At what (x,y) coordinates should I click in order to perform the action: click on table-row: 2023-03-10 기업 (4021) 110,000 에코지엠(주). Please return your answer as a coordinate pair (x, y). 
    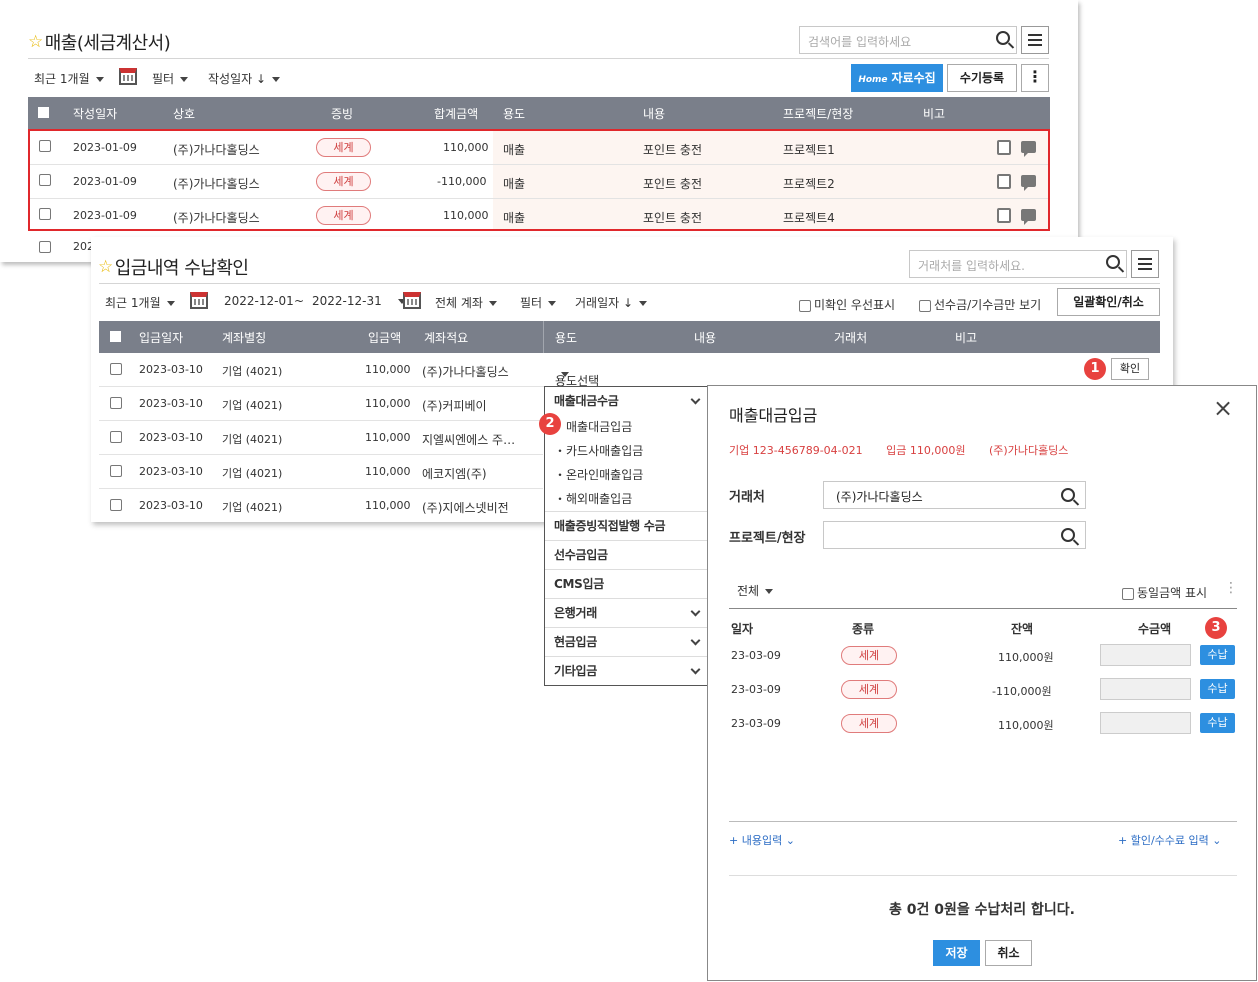
    Looking at the image, I should click on (321, 472).